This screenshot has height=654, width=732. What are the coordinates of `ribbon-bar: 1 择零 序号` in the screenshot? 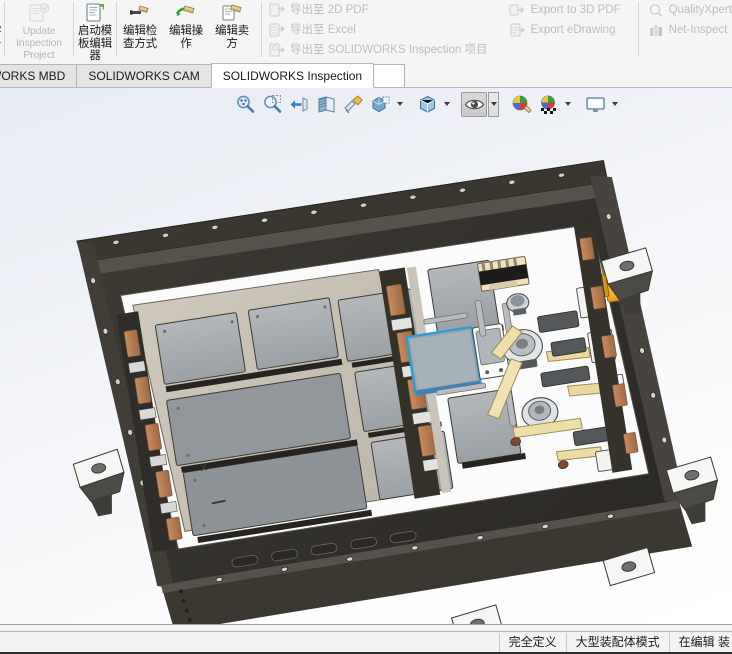 It's located at (366, 31).